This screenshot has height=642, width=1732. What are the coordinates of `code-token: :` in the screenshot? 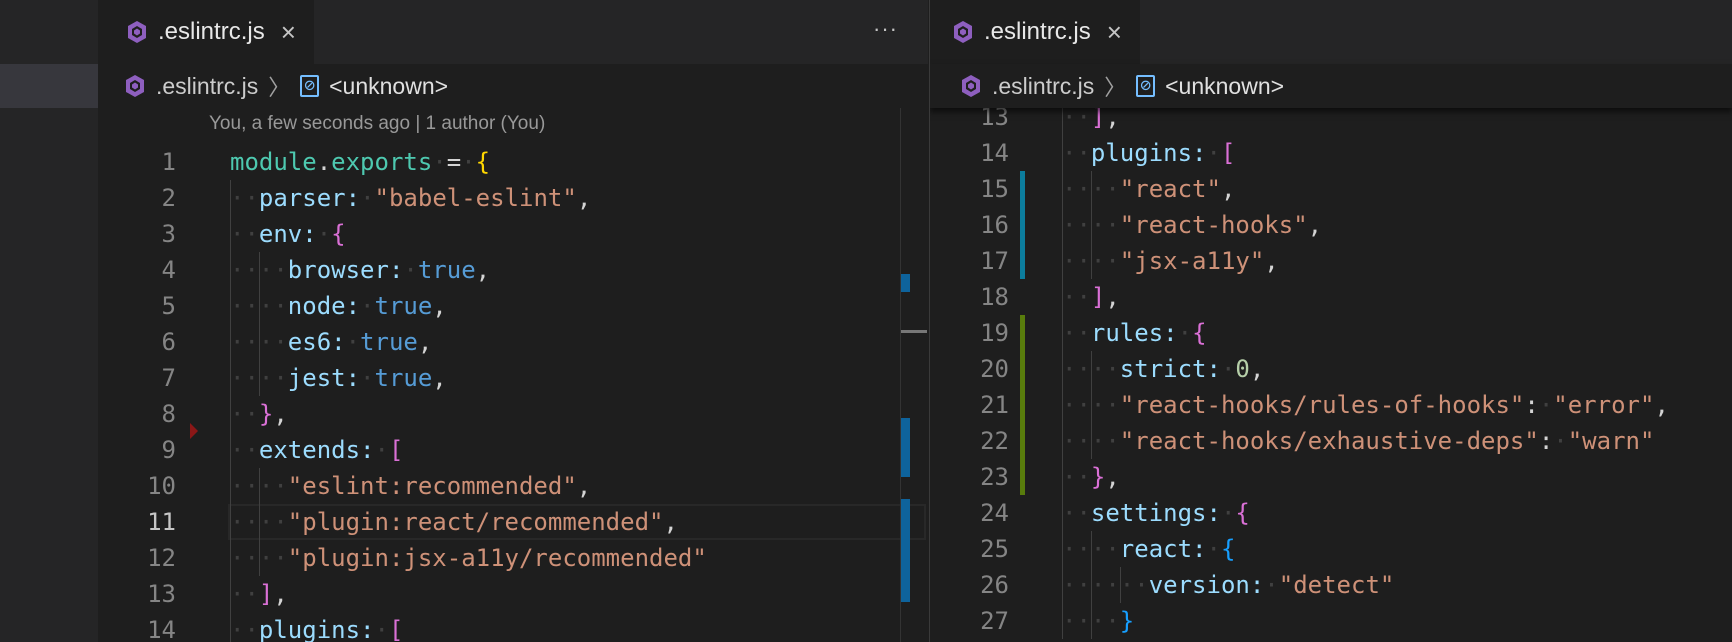 It's located at (1546, 441).